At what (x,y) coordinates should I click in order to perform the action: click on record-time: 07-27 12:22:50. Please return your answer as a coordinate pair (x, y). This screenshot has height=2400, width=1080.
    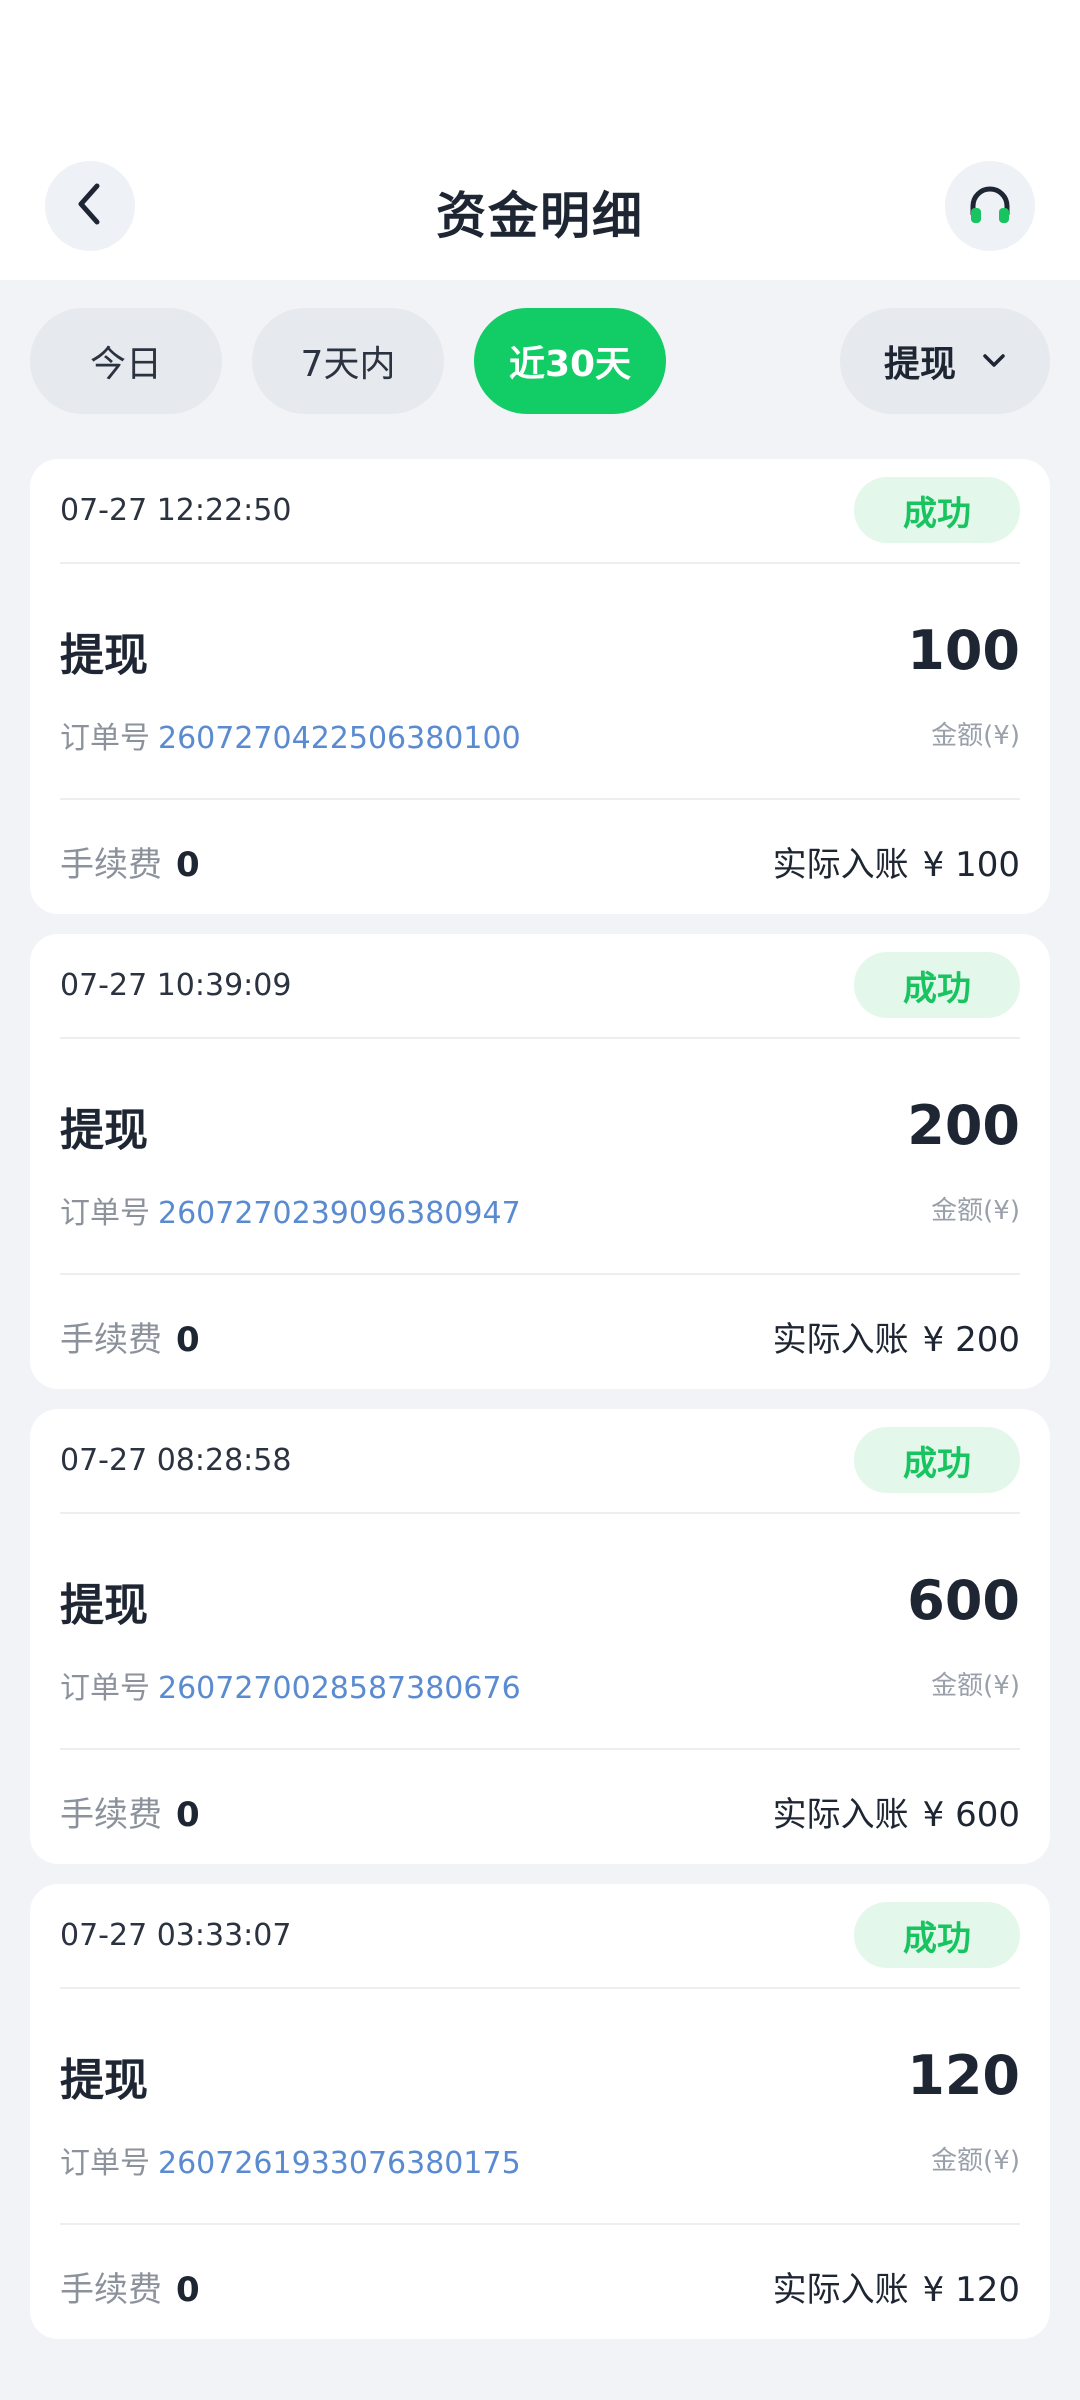
    Looking at the image, I should click on (176, 510).